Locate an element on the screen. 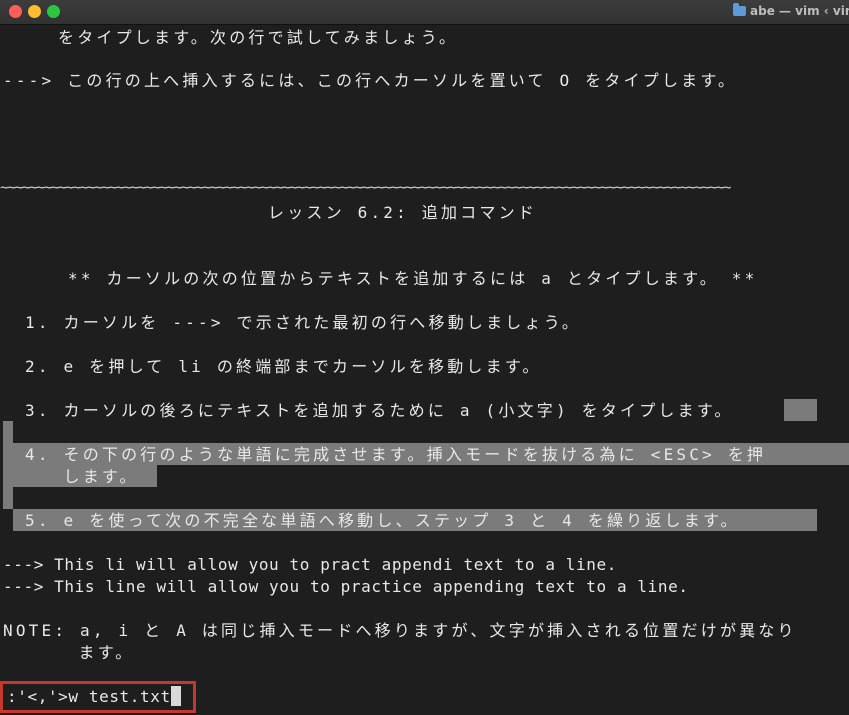 The height and width of the screenshot is (715, 849). command-line-highlight: :'<,'>w test.txt is located at coordinates (98, 697).